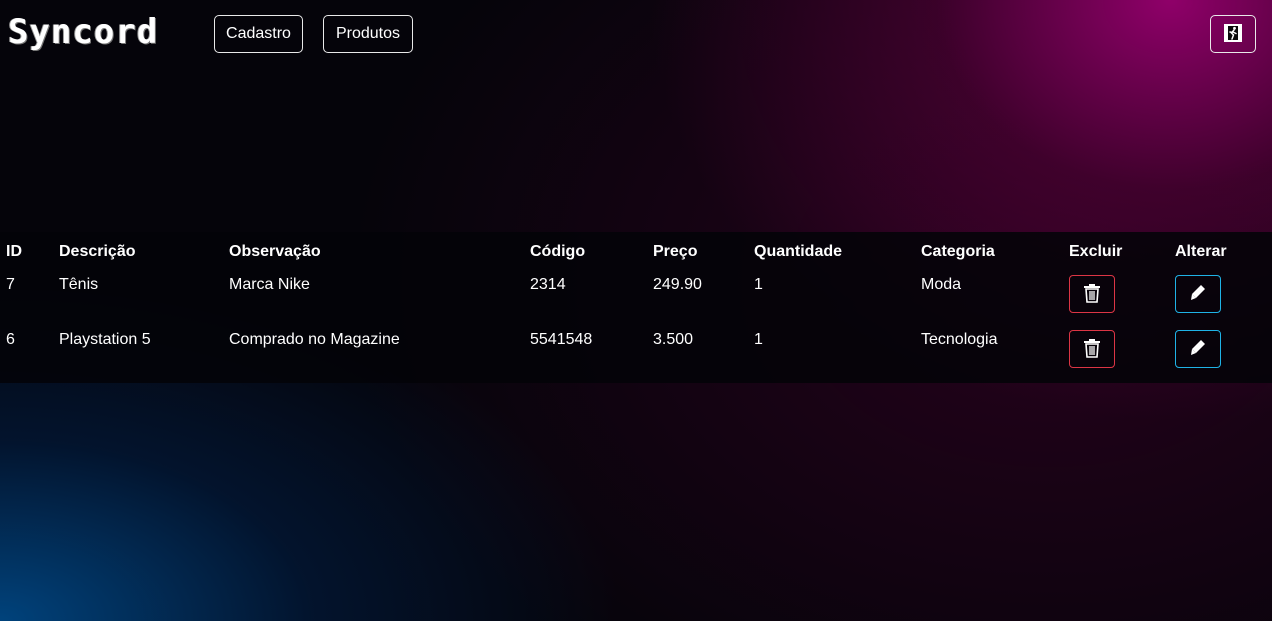 The width and height of the screenshot is (1272, 621). Describe the element at coordinates (548, 284) in the screenshot. I see `cell-codigo: 2314` at that location.